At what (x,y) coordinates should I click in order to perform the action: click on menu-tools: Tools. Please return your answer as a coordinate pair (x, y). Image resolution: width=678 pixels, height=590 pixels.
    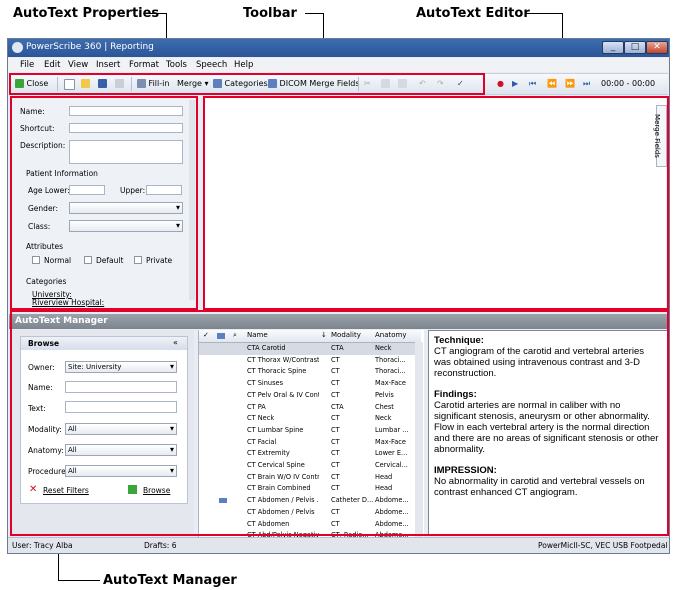
    Looking at the image, I should click on (176, 65).